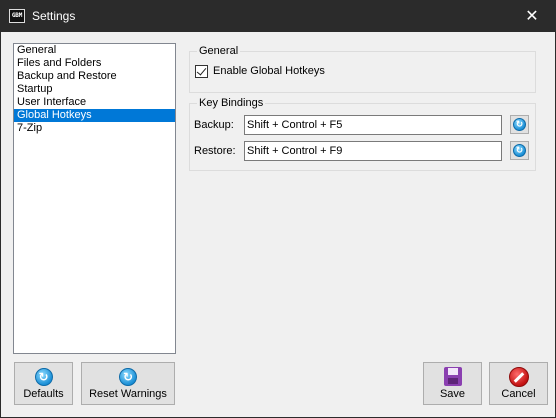 The height and width of the screenshot is (418, 556). I want to click on key-bindings-groupbox: Key Bindings Backup: Restore:, so click(362, 134).